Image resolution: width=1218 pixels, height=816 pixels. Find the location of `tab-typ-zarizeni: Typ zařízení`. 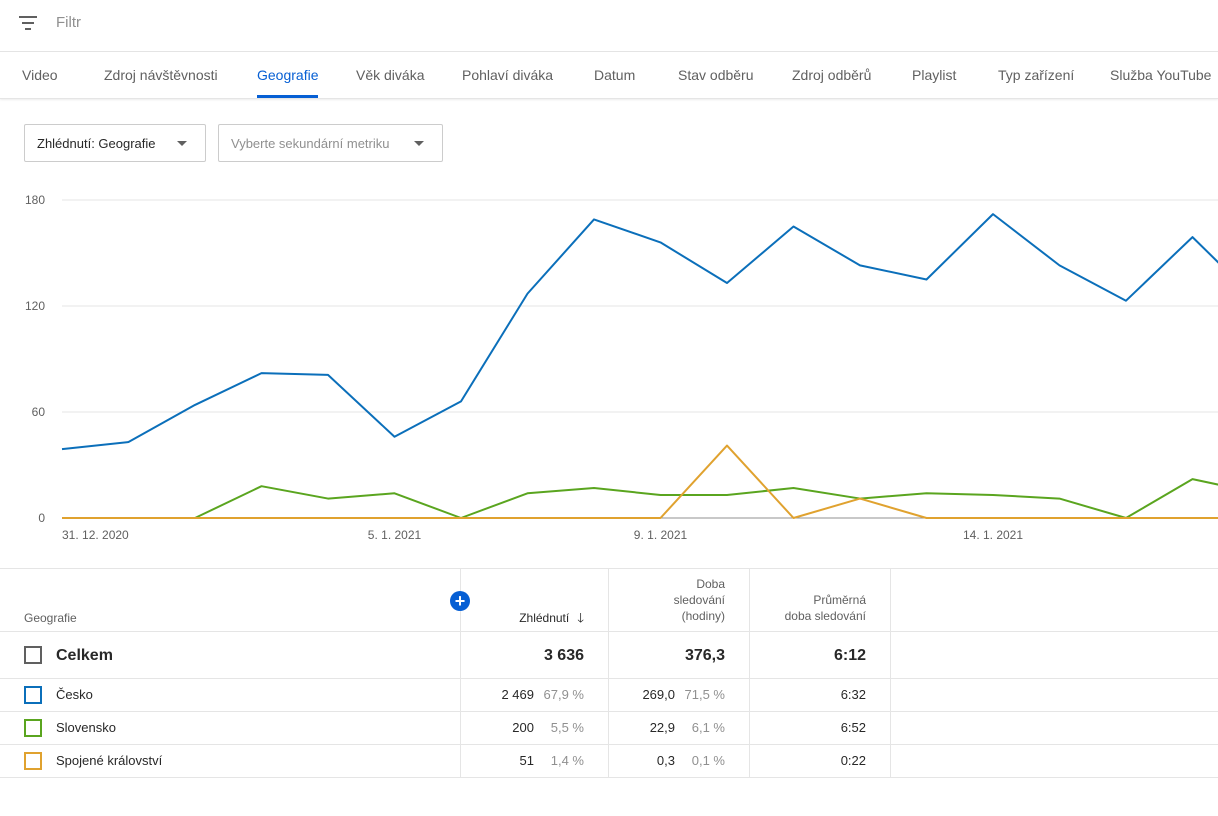

tab-typ-zarizeni: Typ zařízení is located at coordinates (1036, 75).